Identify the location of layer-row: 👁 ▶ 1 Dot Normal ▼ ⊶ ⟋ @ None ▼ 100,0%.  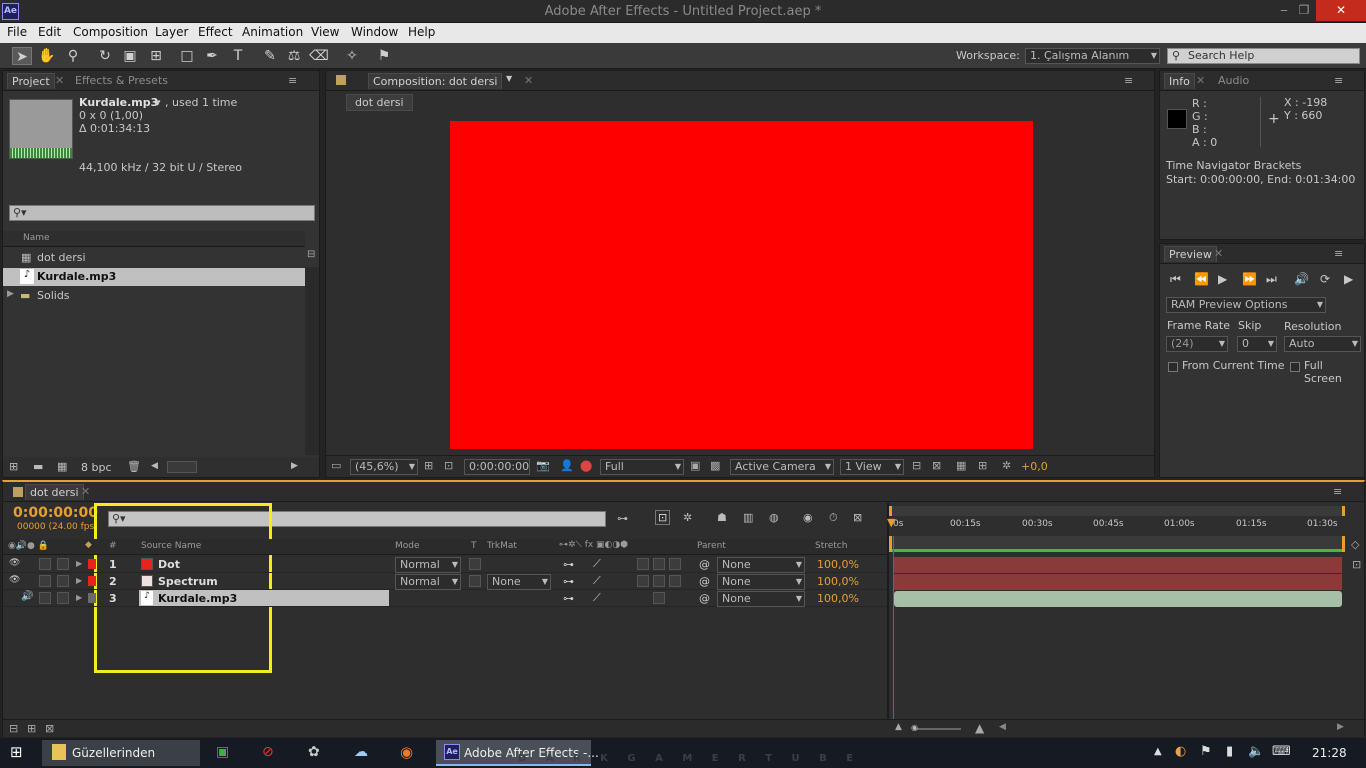
(445, 564).